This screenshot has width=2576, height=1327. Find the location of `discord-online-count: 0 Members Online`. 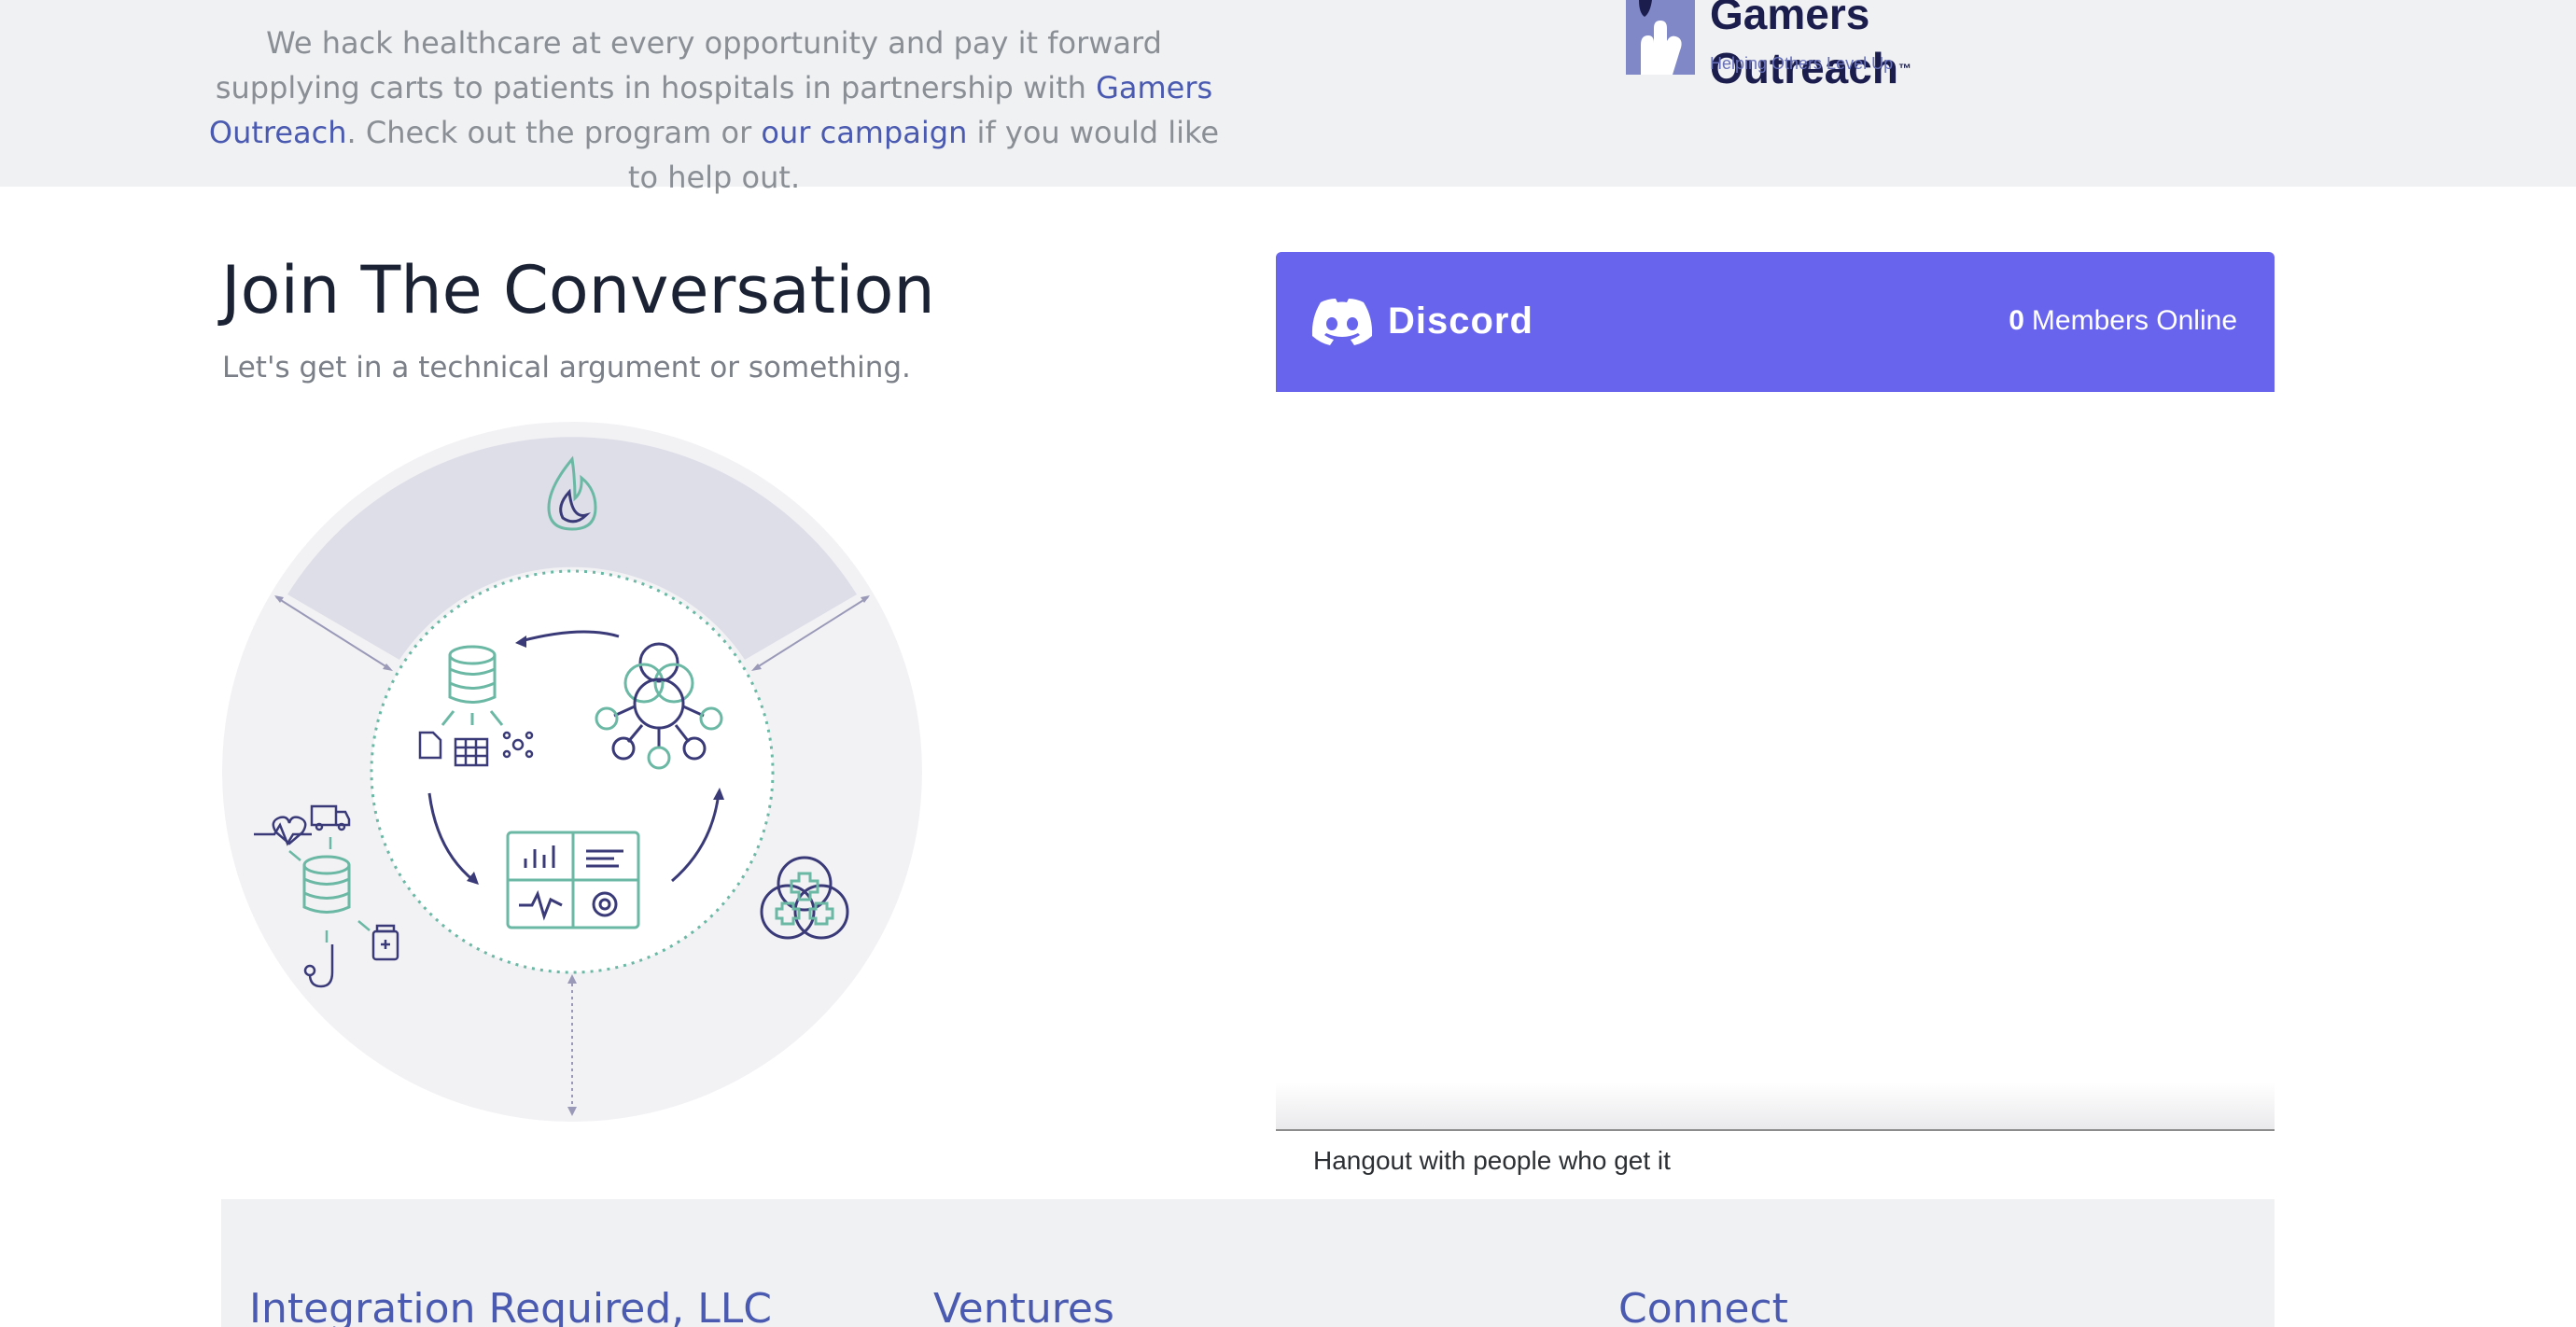

discord-online-count: 0 Members Online is located at coordinates (2123, 321).